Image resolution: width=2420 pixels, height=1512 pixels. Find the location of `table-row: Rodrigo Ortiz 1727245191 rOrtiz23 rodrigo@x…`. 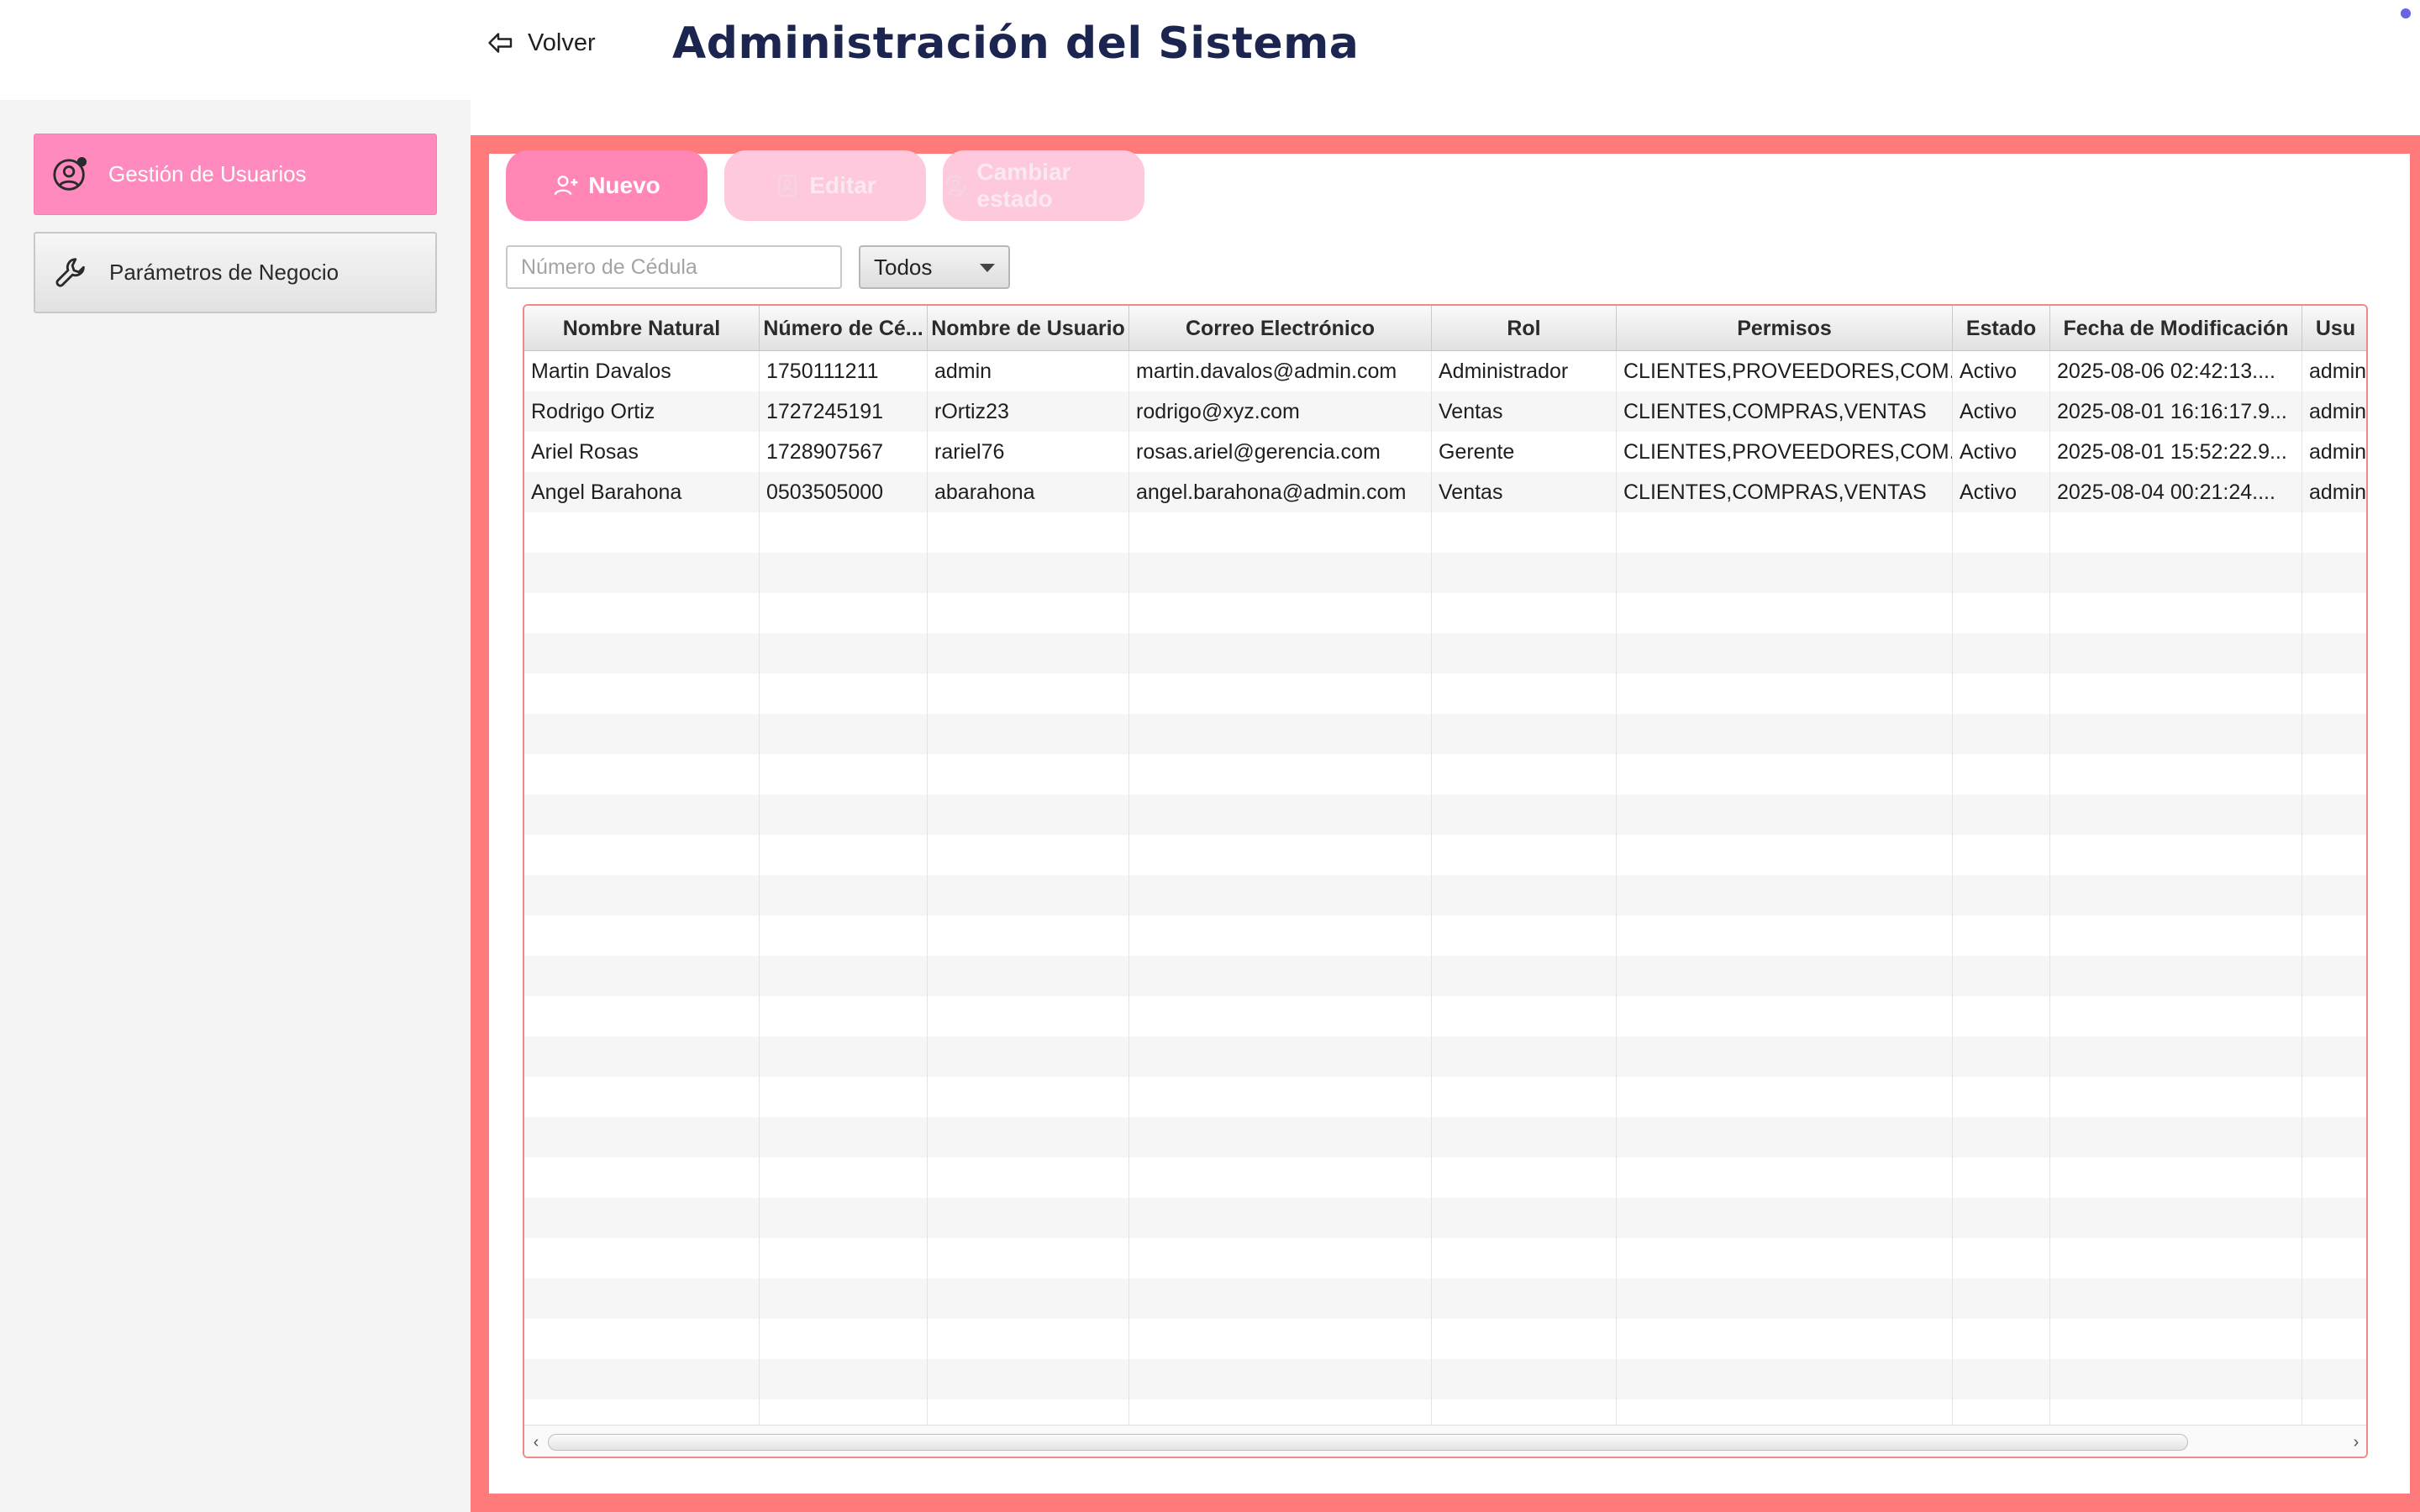

table-row: Rodrigo Ortiz 1727245191 rOrtiz23 rodrigo@x… is located at coordinates (1445, 411).